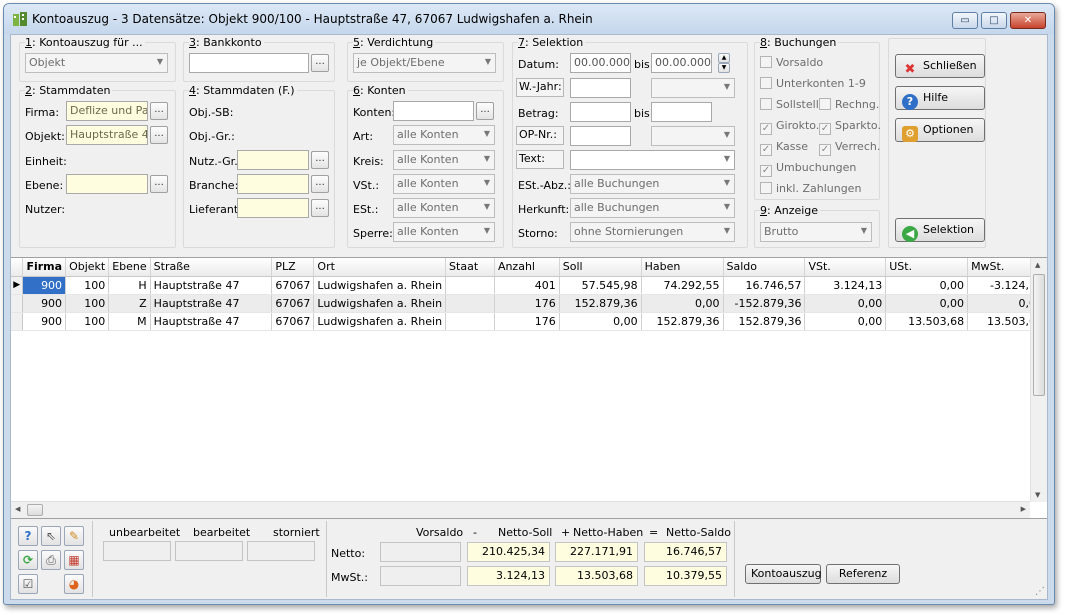 Image resolution: width=1068 pixels, height=615 pixels. What do you see at coordinates (380, 267) in the screenshot?
I see `col-header: Ort` at bounding box center [380, 267].